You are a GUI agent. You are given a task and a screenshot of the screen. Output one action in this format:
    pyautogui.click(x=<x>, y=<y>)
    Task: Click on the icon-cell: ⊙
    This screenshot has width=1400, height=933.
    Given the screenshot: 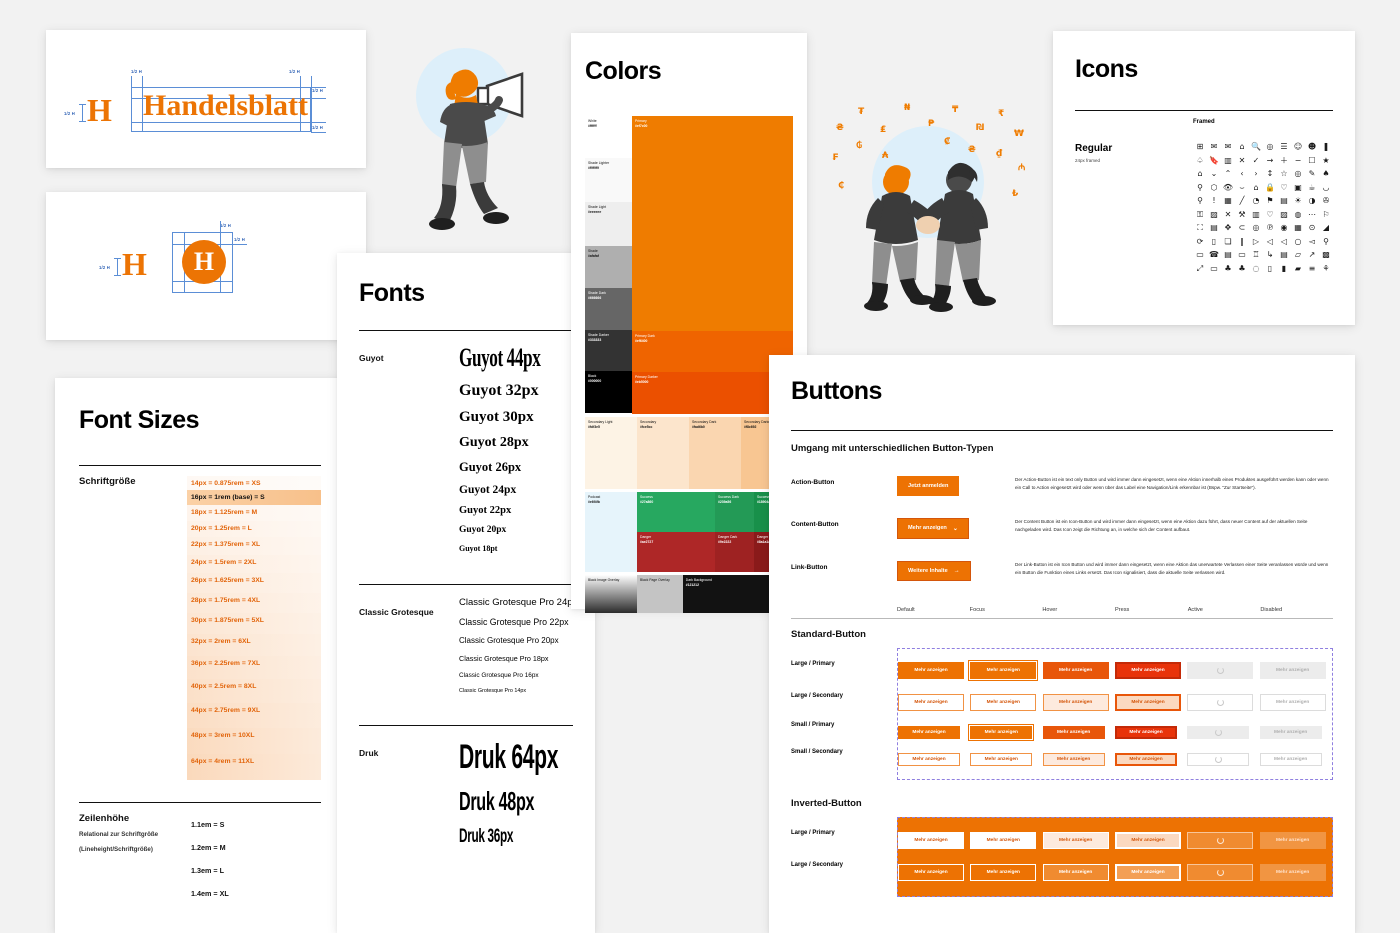 What is the action you would take?
    pyautogui.click(x=1312, y=228)
    